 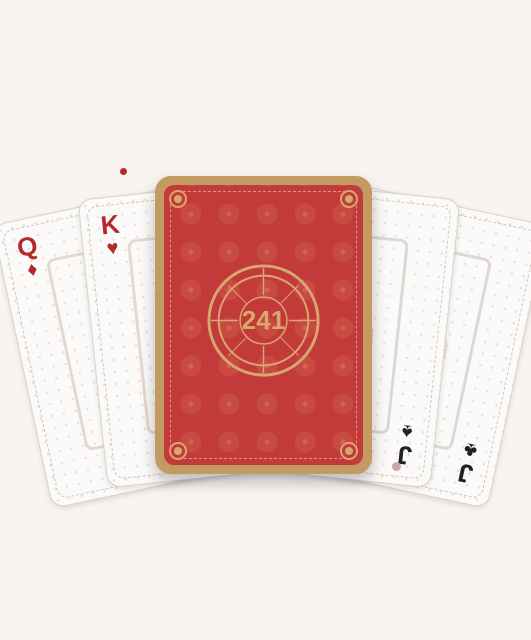 What do you see at coordinates (407, 432) in the screenshot?
I see `spade-icon: ♠` at bounding box center [407, 432].